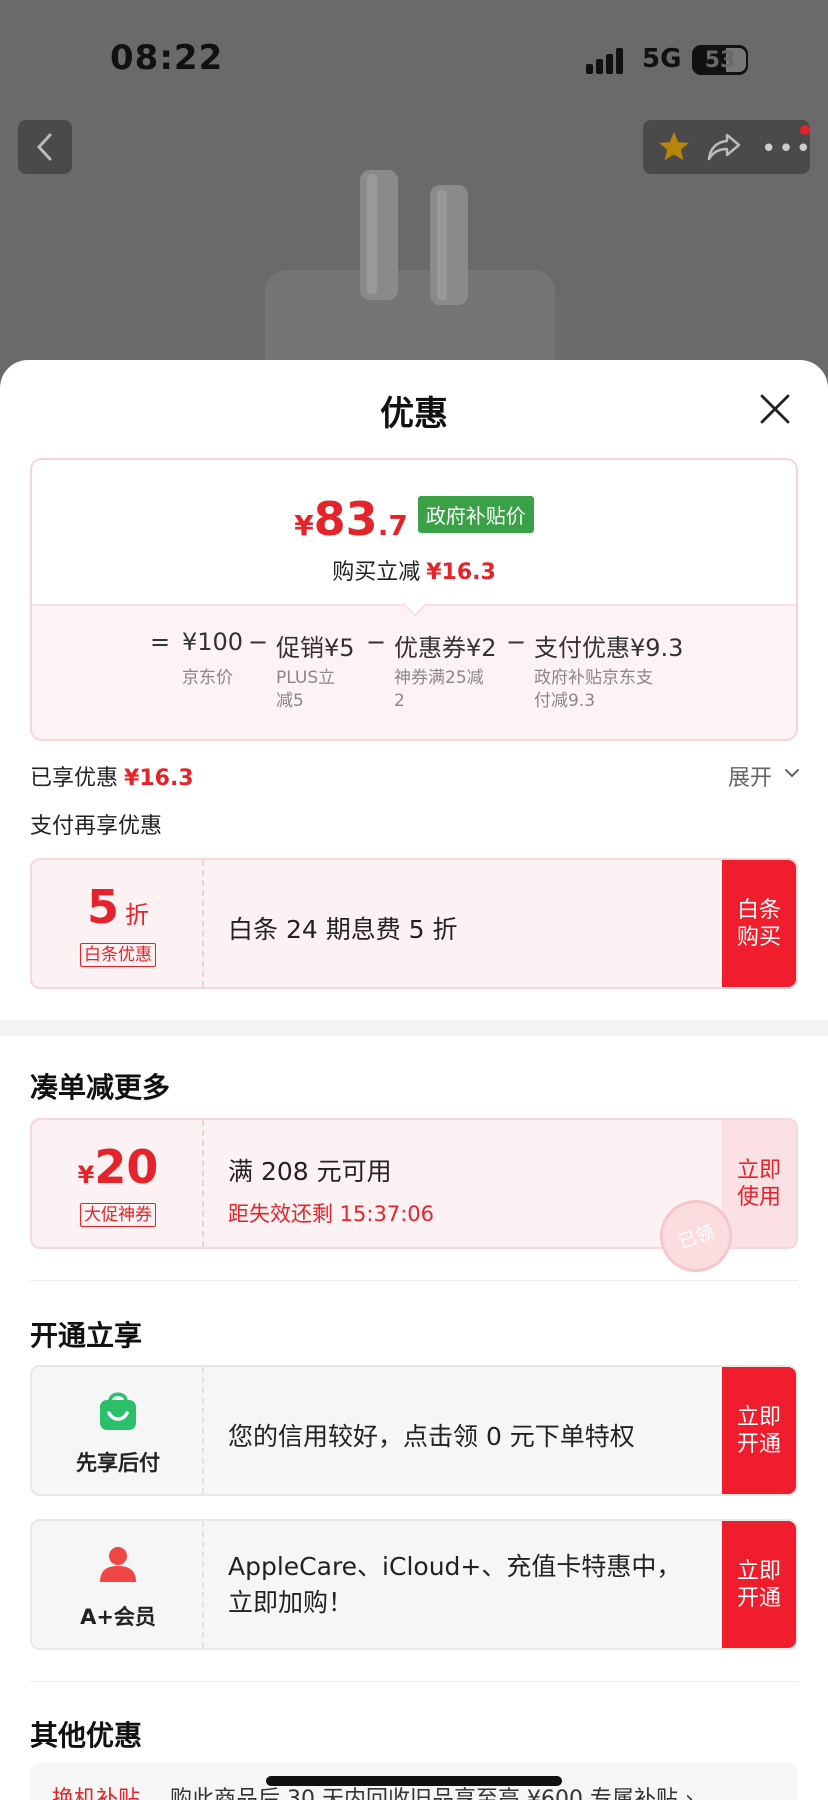 This screenshot has width=828, height=1800. I want to click on breakdown-pay-desc: 政府补贴京东支 付减9.3, so click(593, 689).